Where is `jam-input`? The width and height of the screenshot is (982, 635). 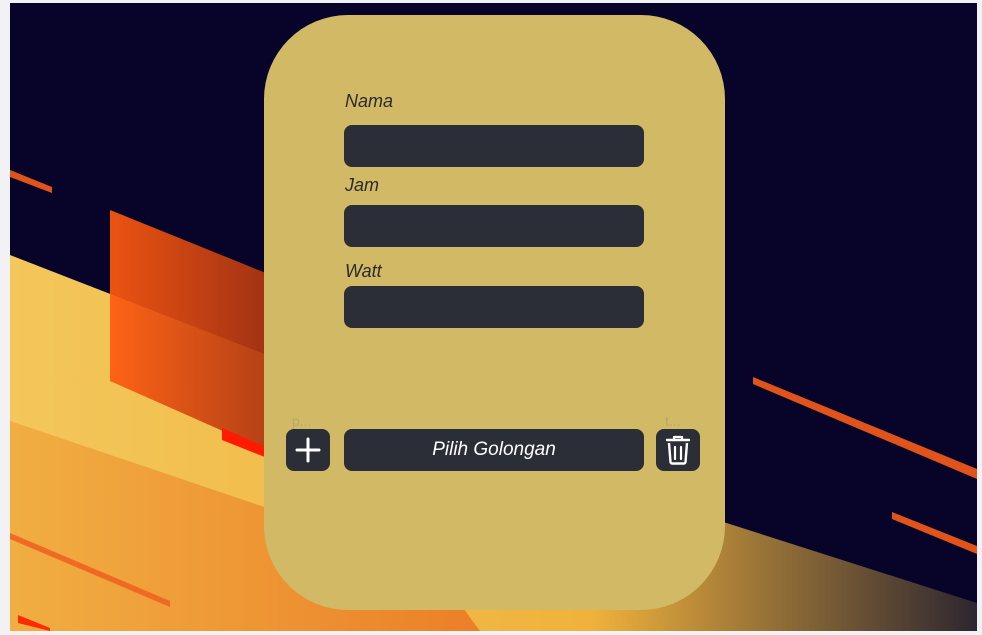
jam-input is located at coordinates (494, 226).